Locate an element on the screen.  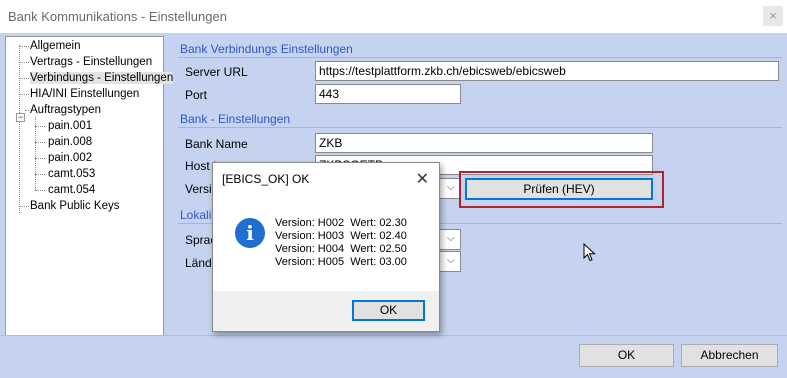
tree-item-pain001: pain.001 is located at coordinates (70, 126).